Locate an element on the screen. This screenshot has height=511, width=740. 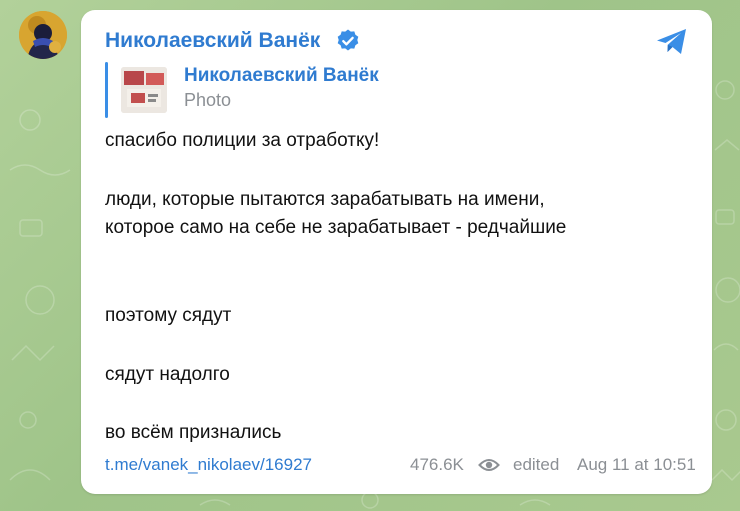
telegram-share-icon is located at coordinates (672, 42).